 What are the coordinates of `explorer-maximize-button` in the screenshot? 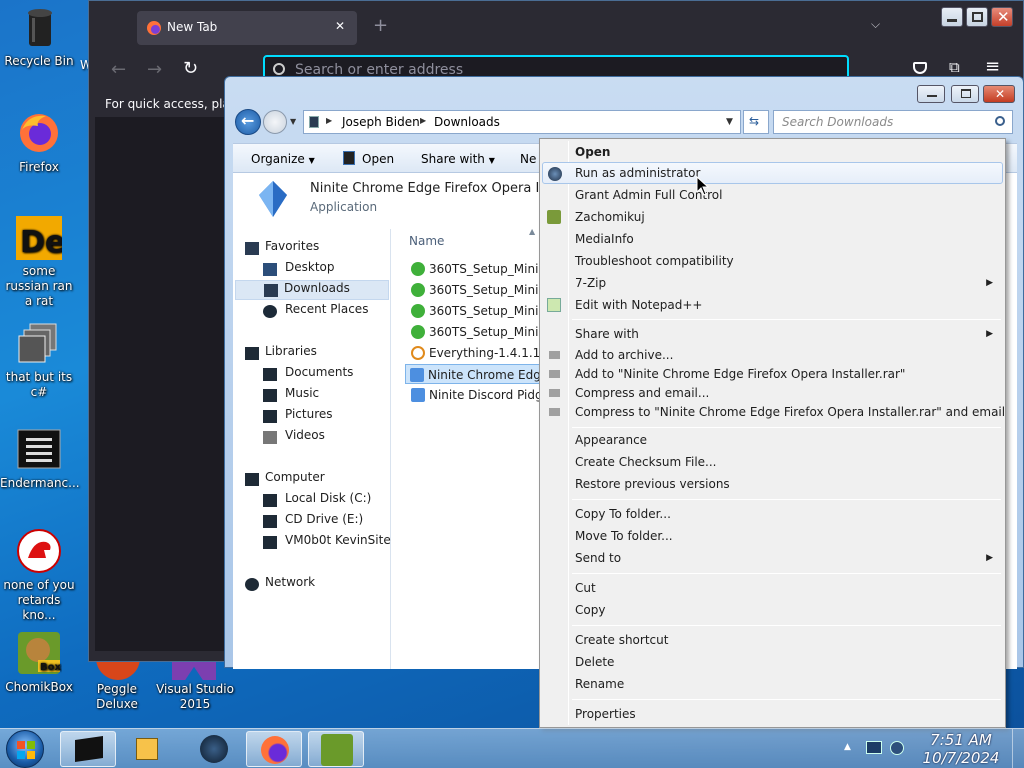 It's located at (965, 94).